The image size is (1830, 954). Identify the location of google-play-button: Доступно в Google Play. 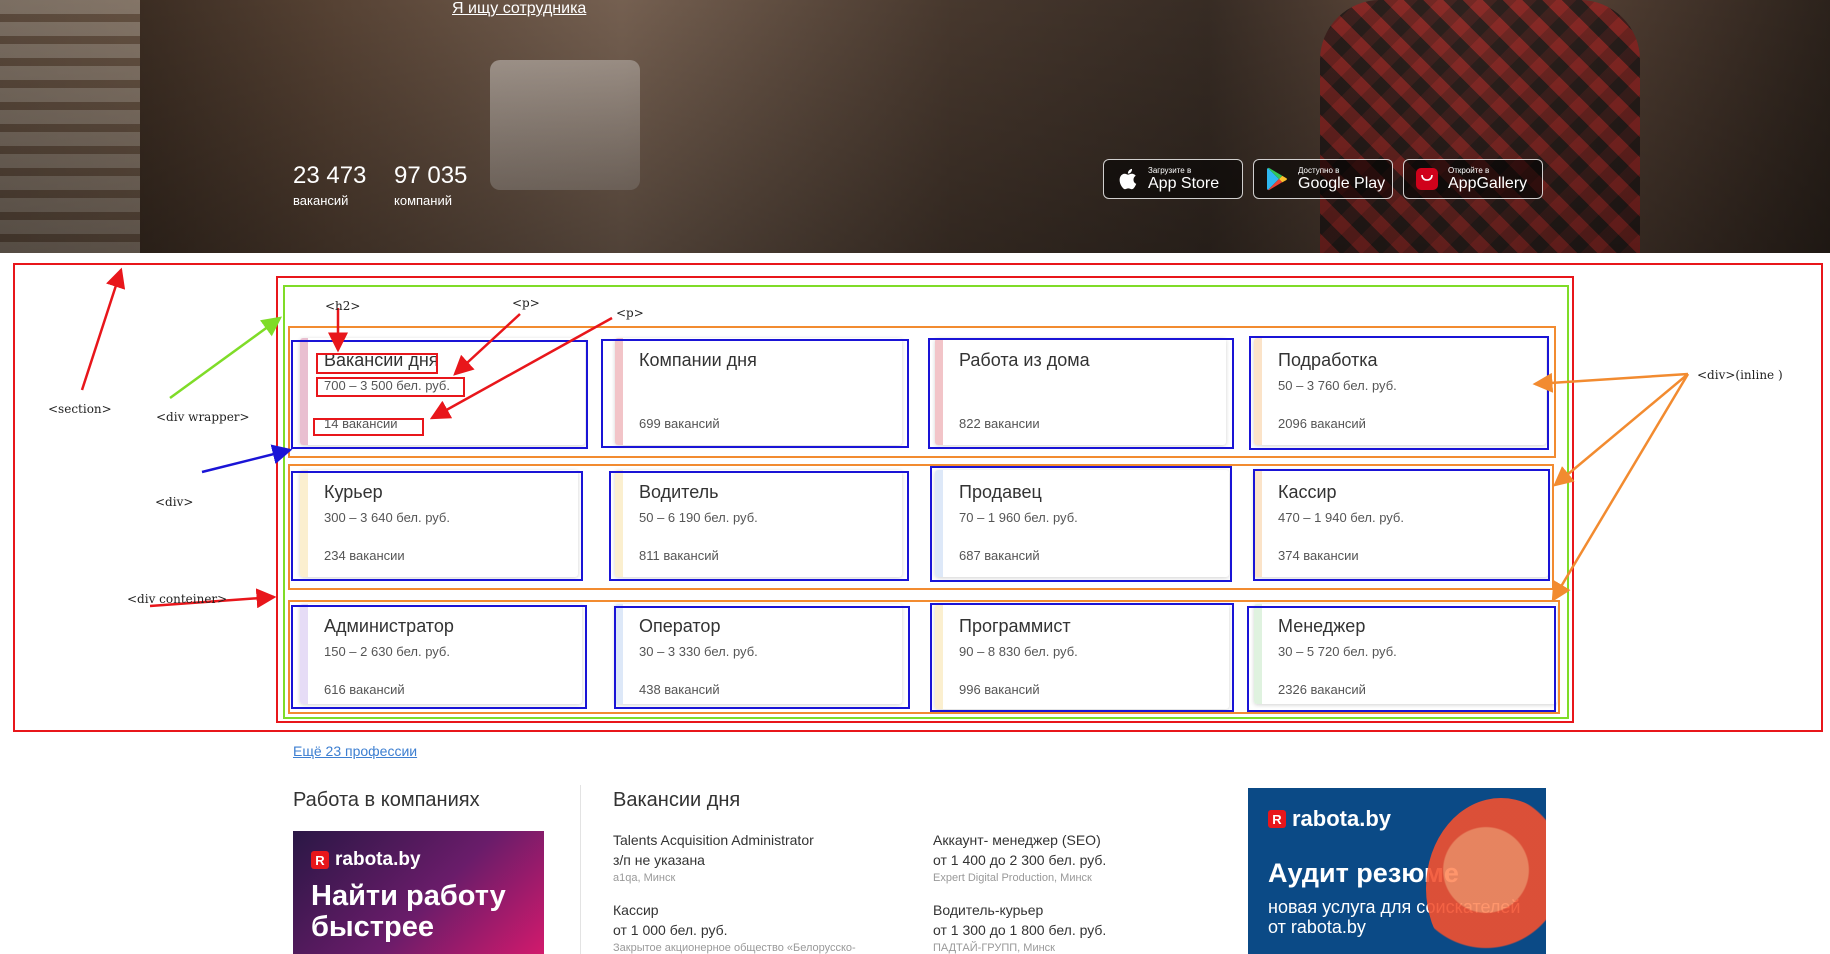
(1323, 179).